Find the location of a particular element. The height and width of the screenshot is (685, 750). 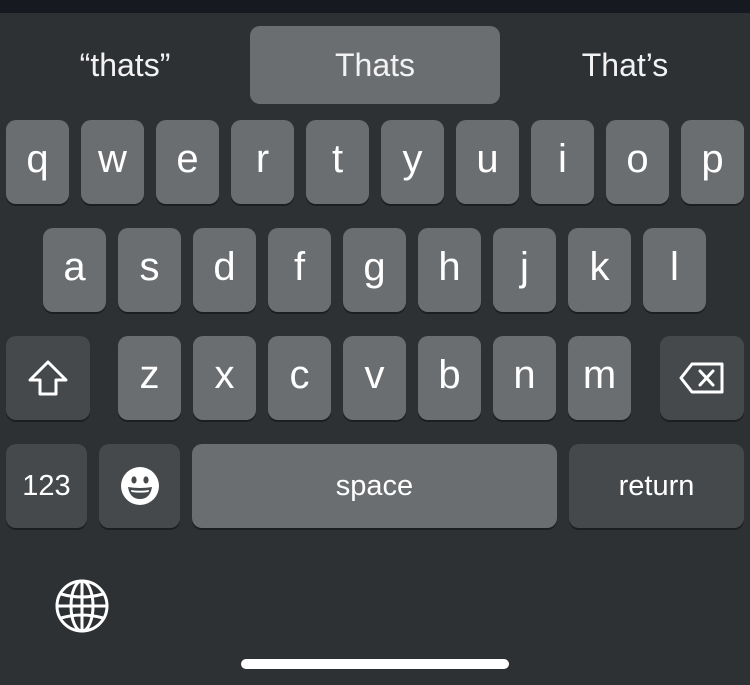

key-label: p is located at coordinates (712, 159).